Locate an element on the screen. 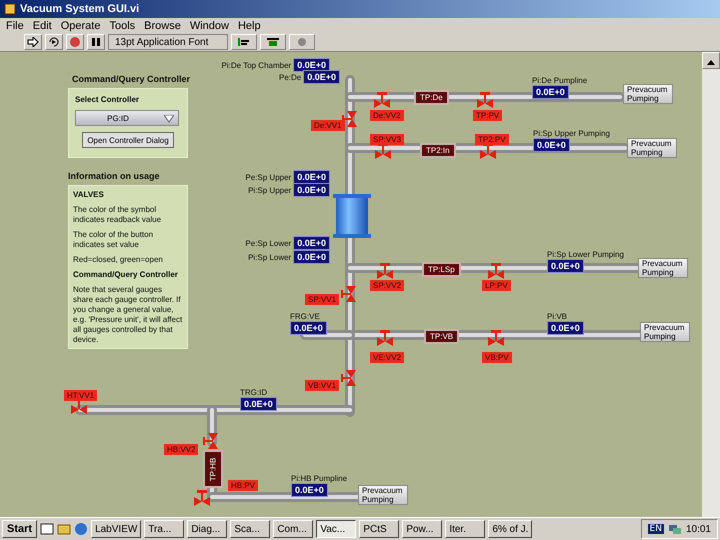  folder-icon is located at coordinates (64, 529).